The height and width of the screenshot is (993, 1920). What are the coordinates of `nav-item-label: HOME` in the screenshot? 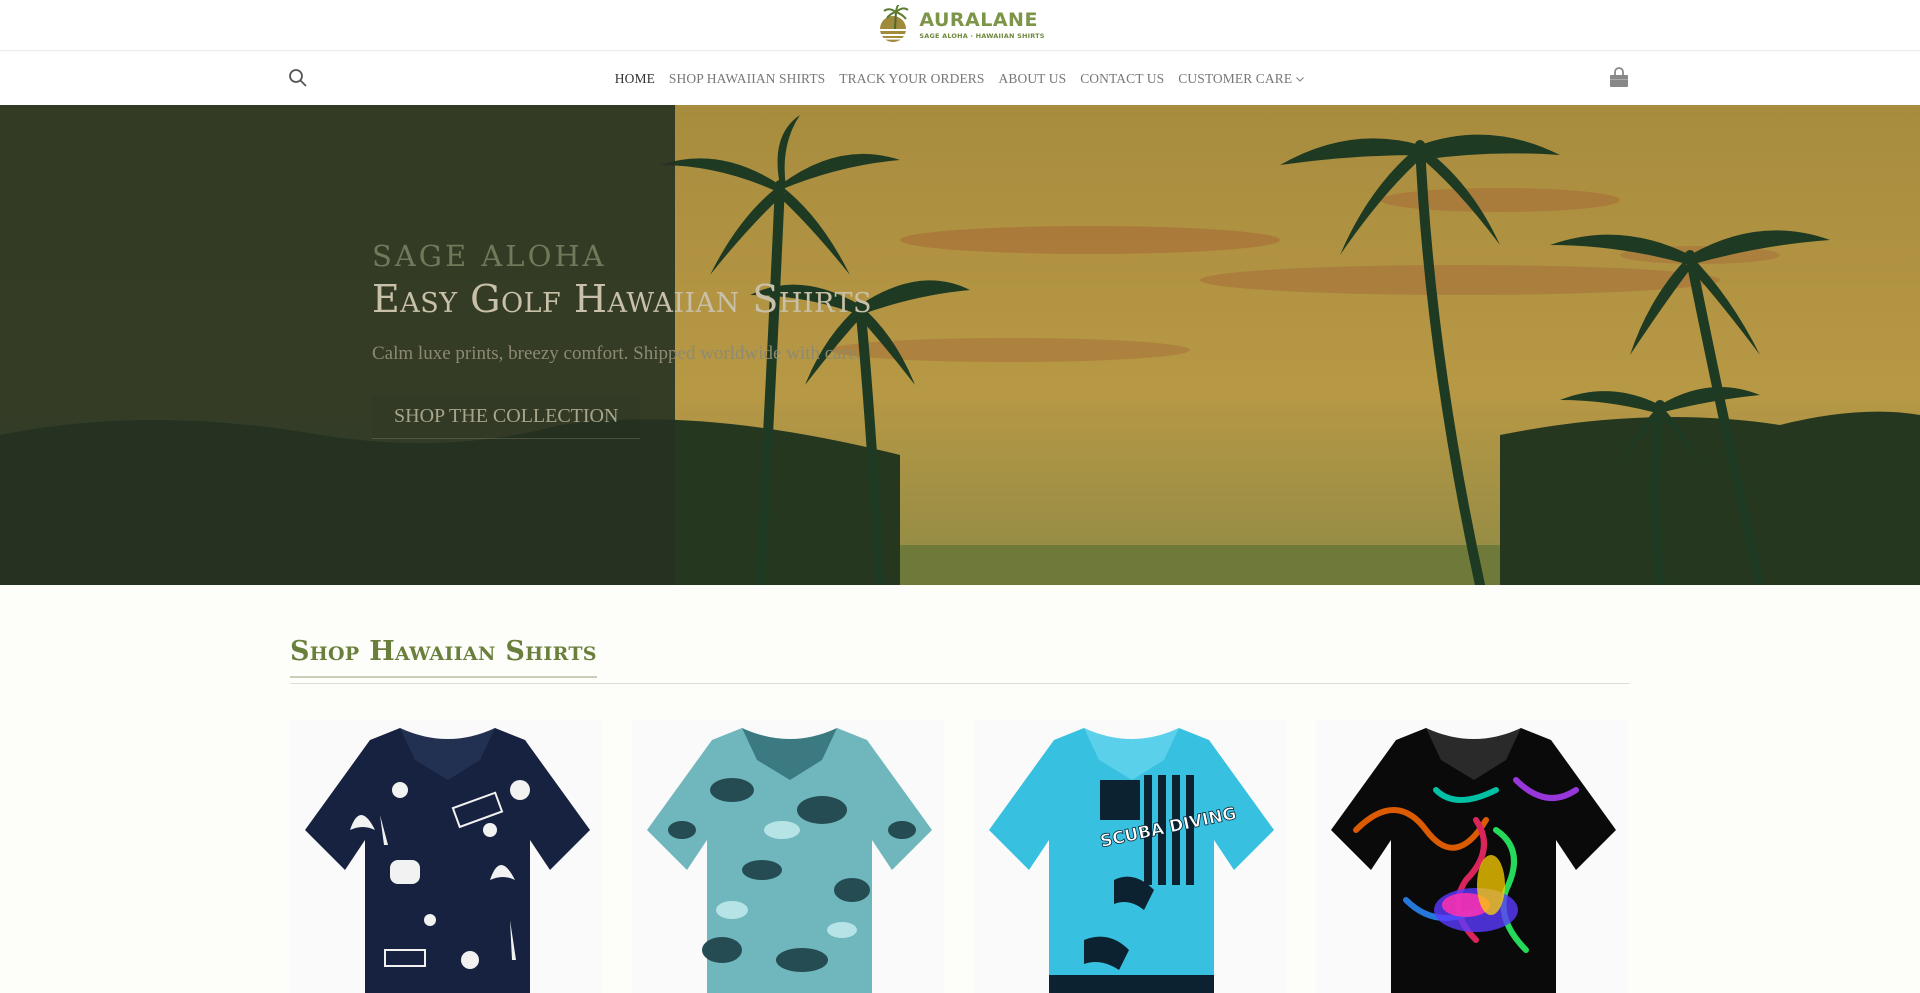 It's located at (634, 78).